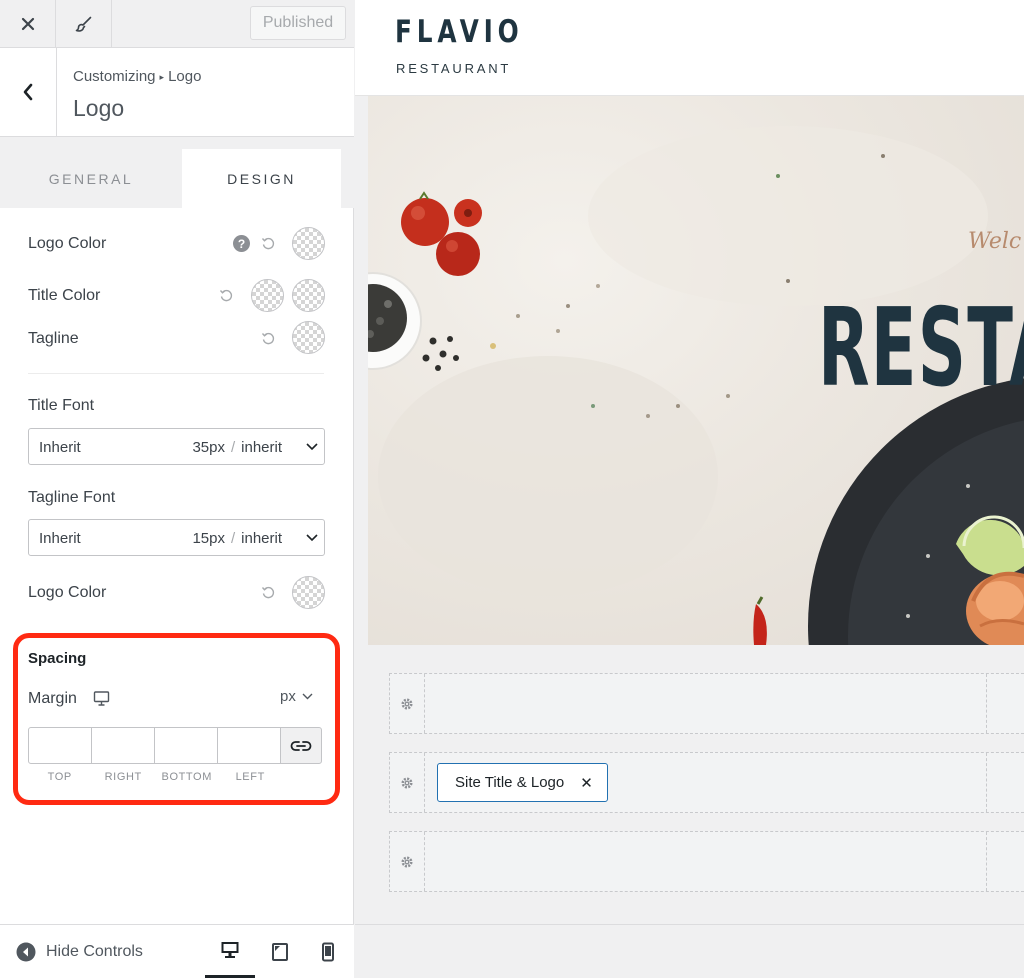  Describe the element at coordinates (177, 92) in the screenshot. I see `section-header: Customizing ▸ Logo Logo` at that location.